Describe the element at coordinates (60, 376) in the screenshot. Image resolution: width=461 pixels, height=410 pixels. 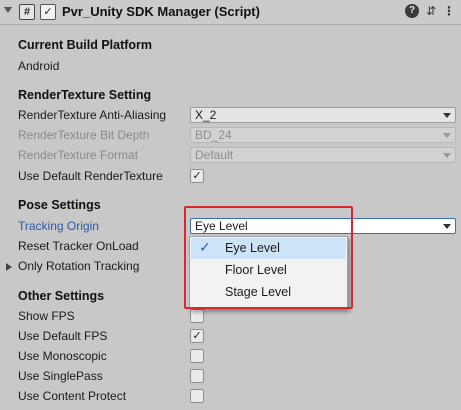
I see `use-singlepass-label: Use SinglePass` at that location.